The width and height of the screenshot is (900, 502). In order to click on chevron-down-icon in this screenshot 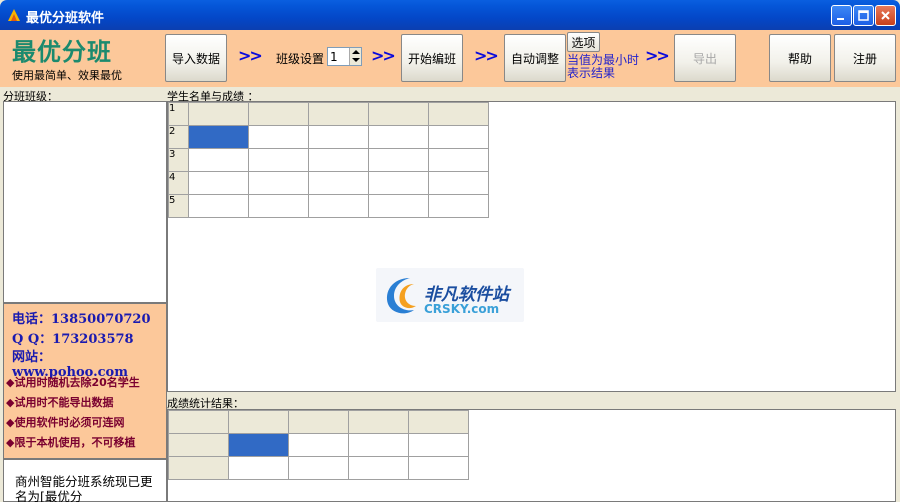, I will do `click(356, 60)`.